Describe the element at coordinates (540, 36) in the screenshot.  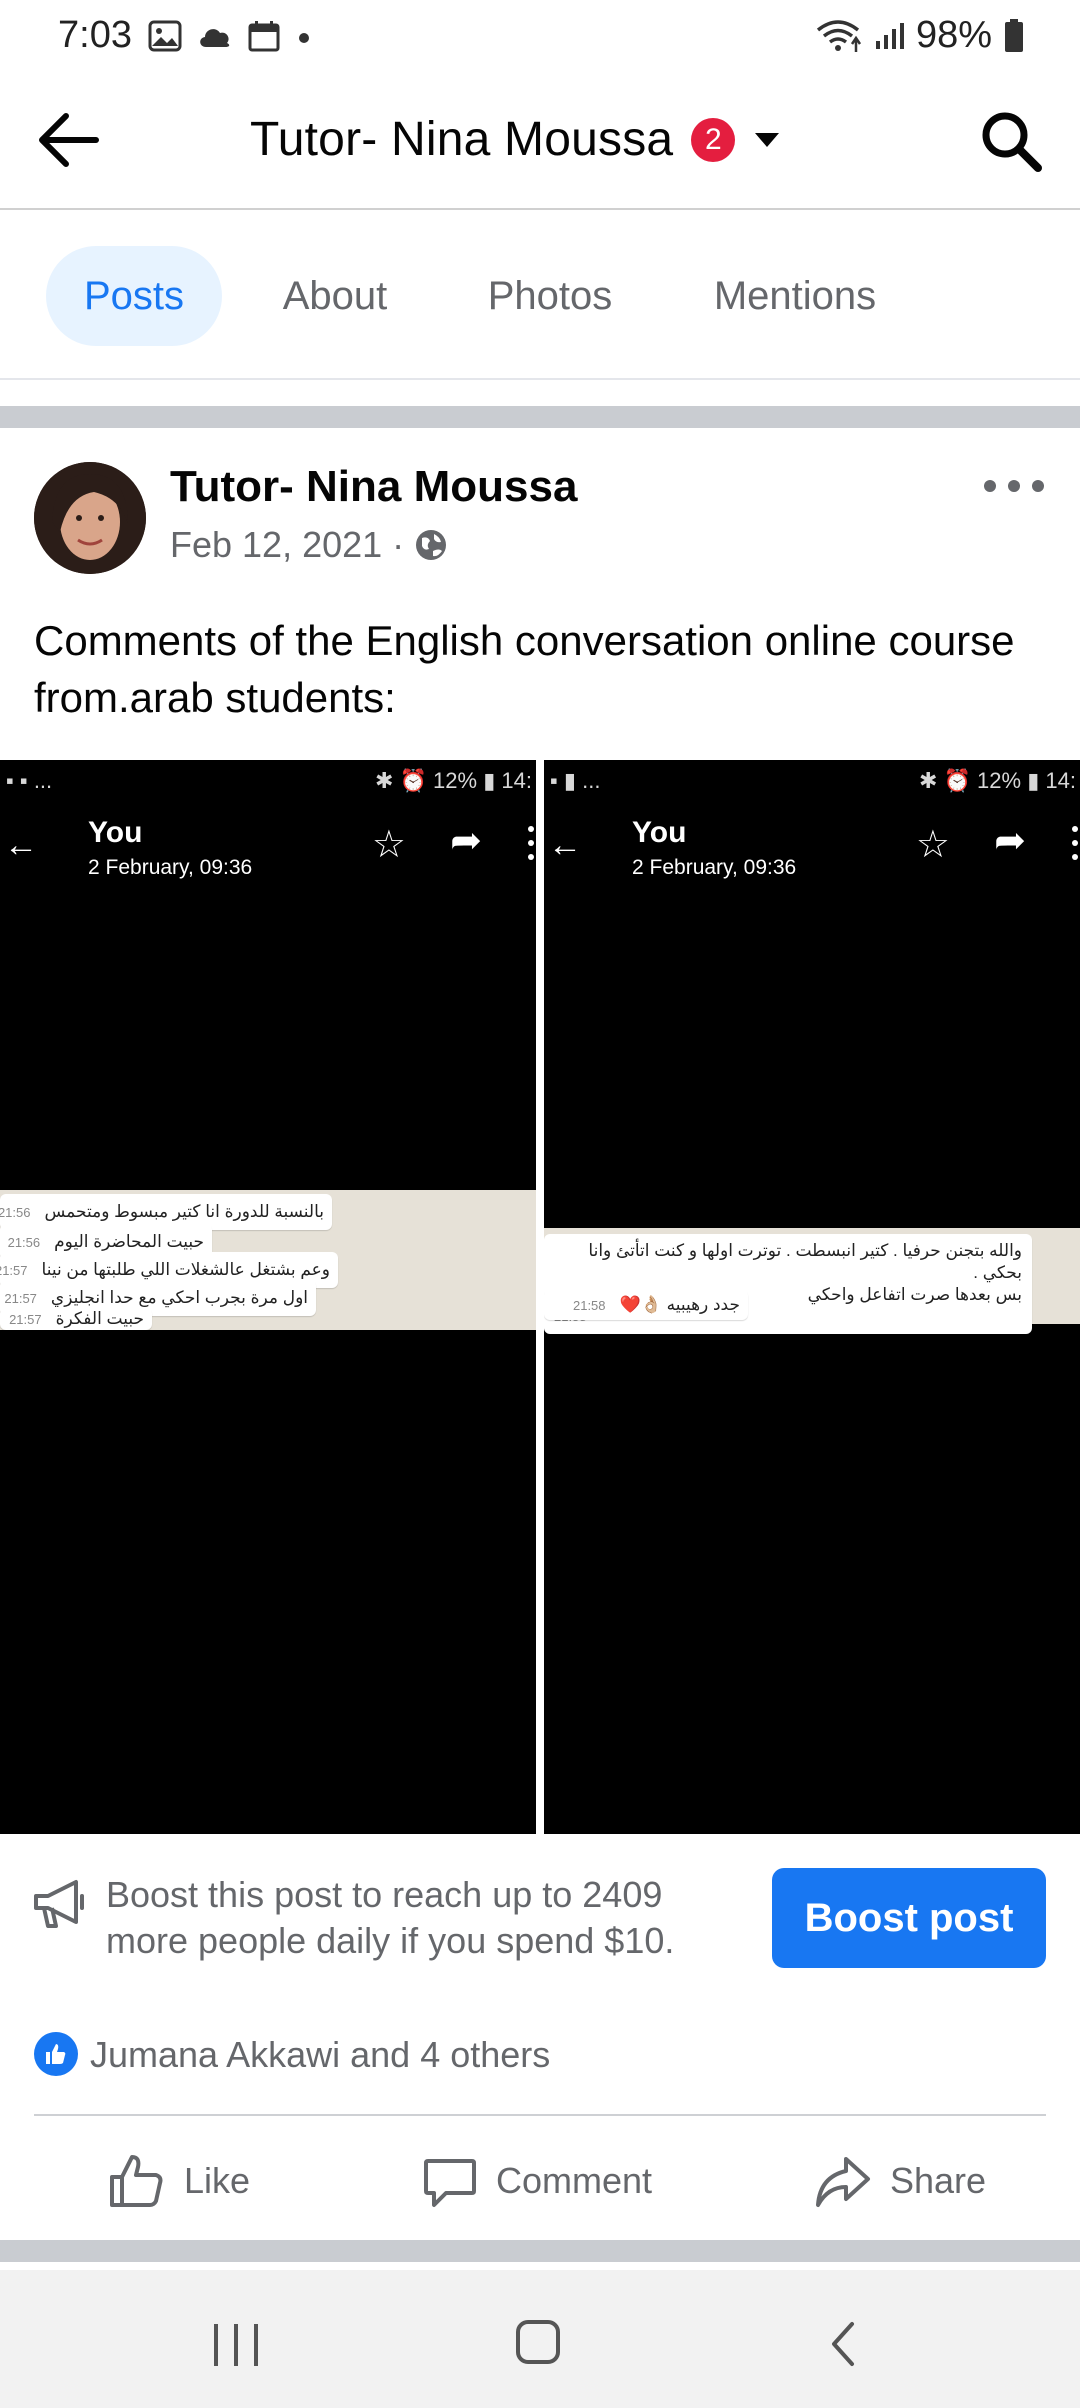
I see `status-bar: 7:03 98%` at that location.